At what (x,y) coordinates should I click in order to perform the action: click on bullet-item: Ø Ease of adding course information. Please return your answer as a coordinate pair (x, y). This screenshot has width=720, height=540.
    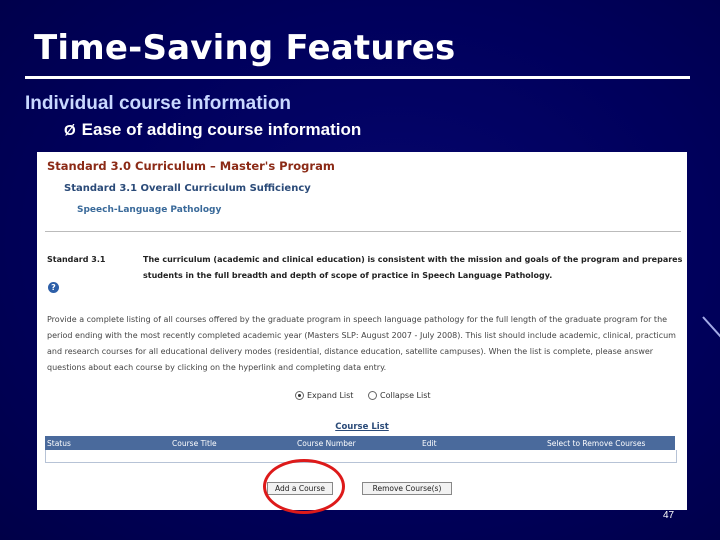
    Looking at the image, I should click on (212, 130).